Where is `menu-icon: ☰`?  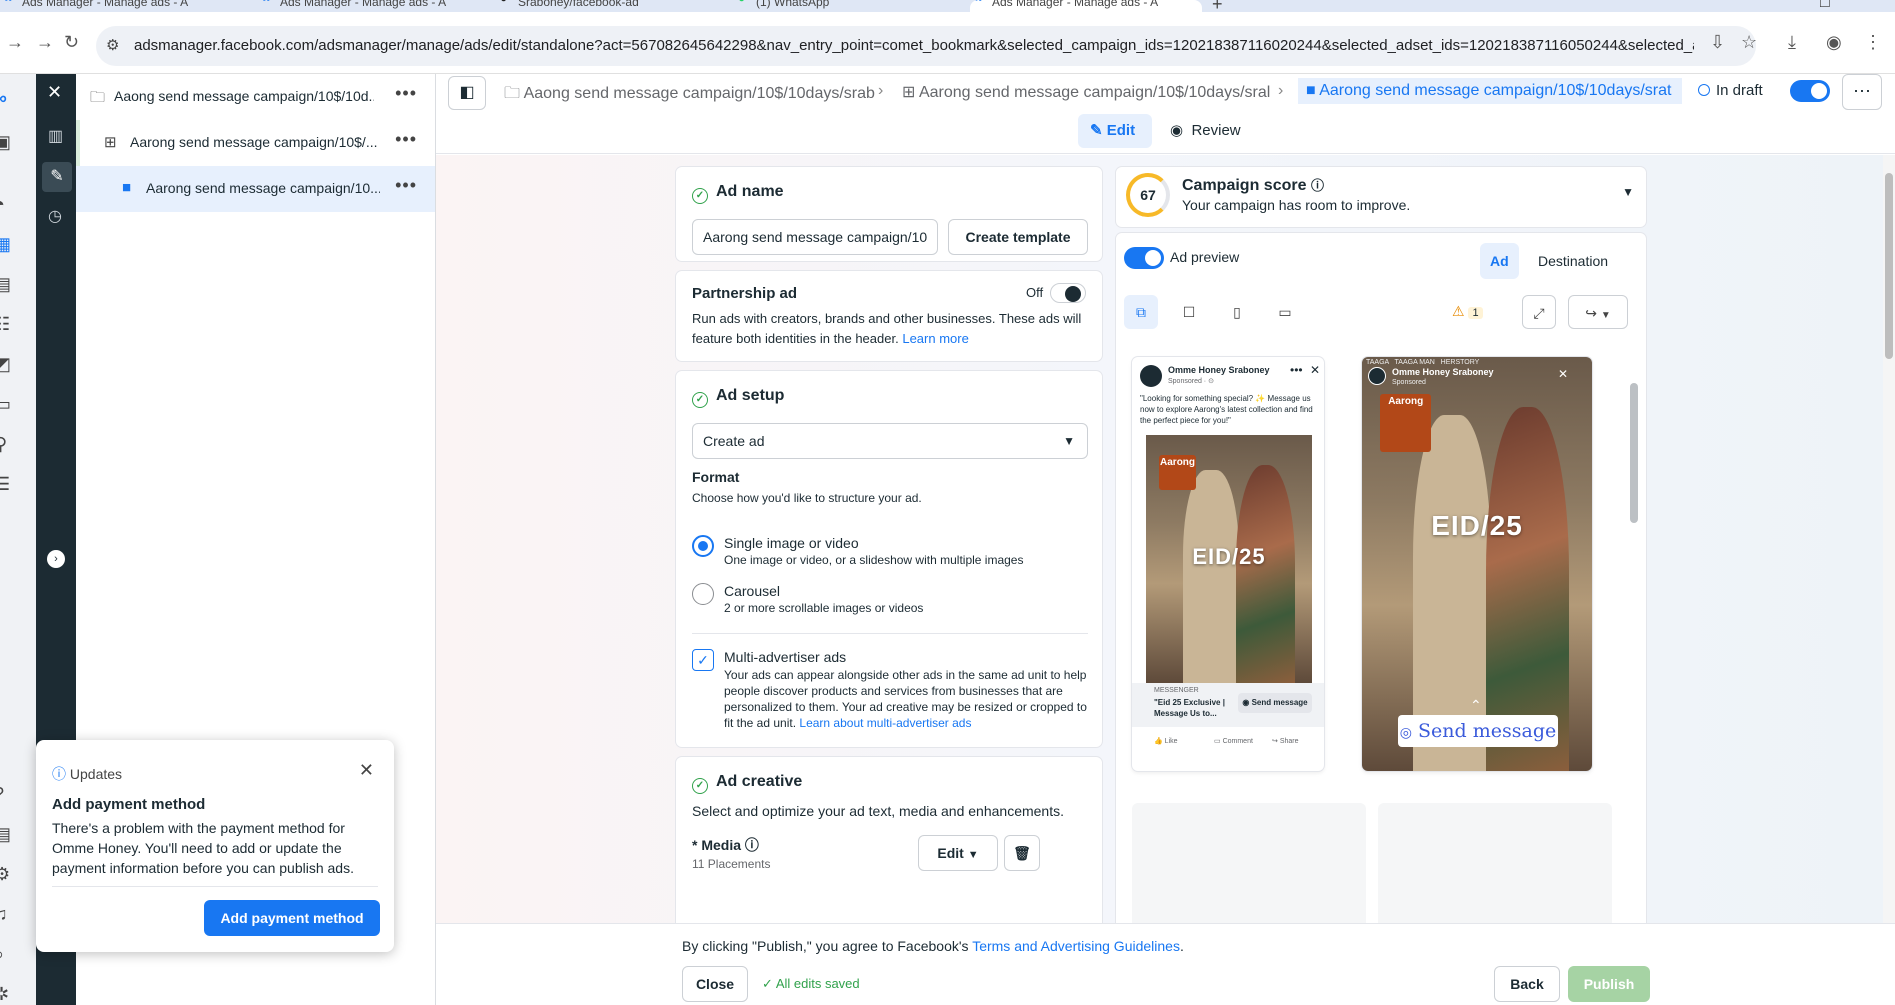
menu-icon: ☰ is located at coordinates (5, 484).